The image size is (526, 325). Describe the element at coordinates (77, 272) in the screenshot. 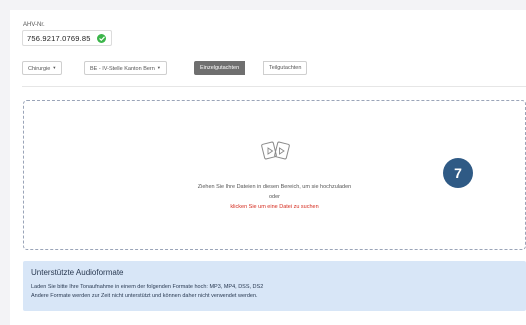

I see `info-title: Unterstützte Audioformate` at that location.